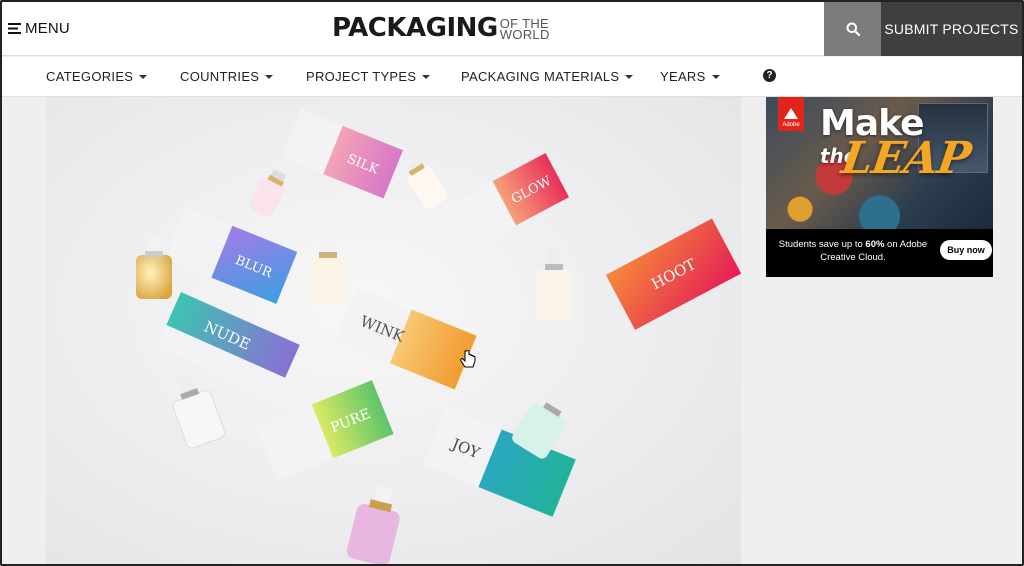 Image resolution: width=1024 pixels, height=566 pixels. I want to click on box-silk: SILK, so click(342, 154).